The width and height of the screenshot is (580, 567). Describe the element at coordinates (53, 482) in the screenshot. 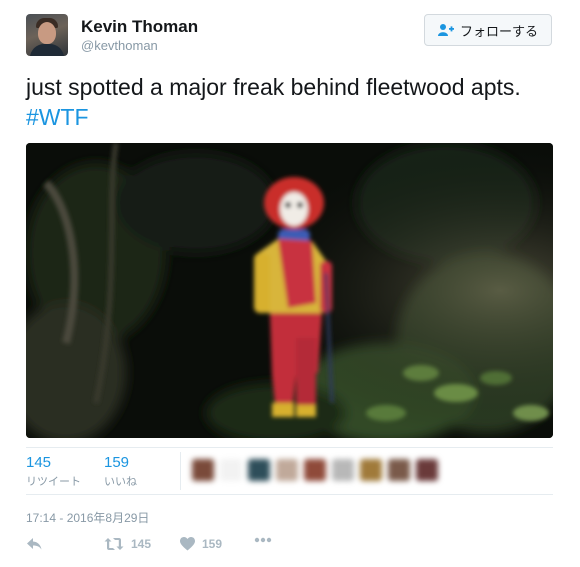

I see `retweets-label: リツイート` at that location.